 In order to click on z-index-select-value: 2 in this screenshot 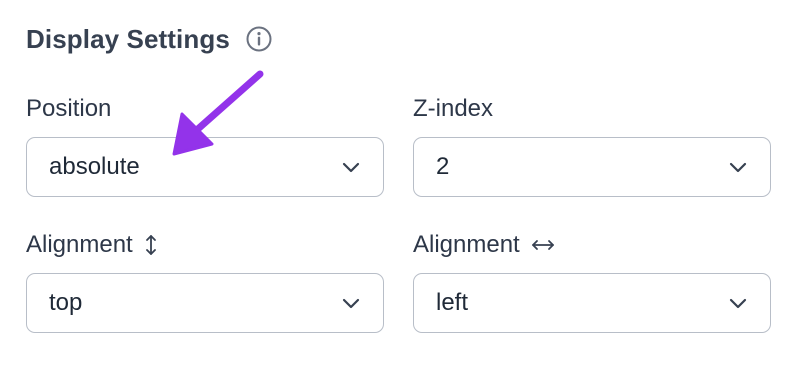, I will do `click(443, 166)`.